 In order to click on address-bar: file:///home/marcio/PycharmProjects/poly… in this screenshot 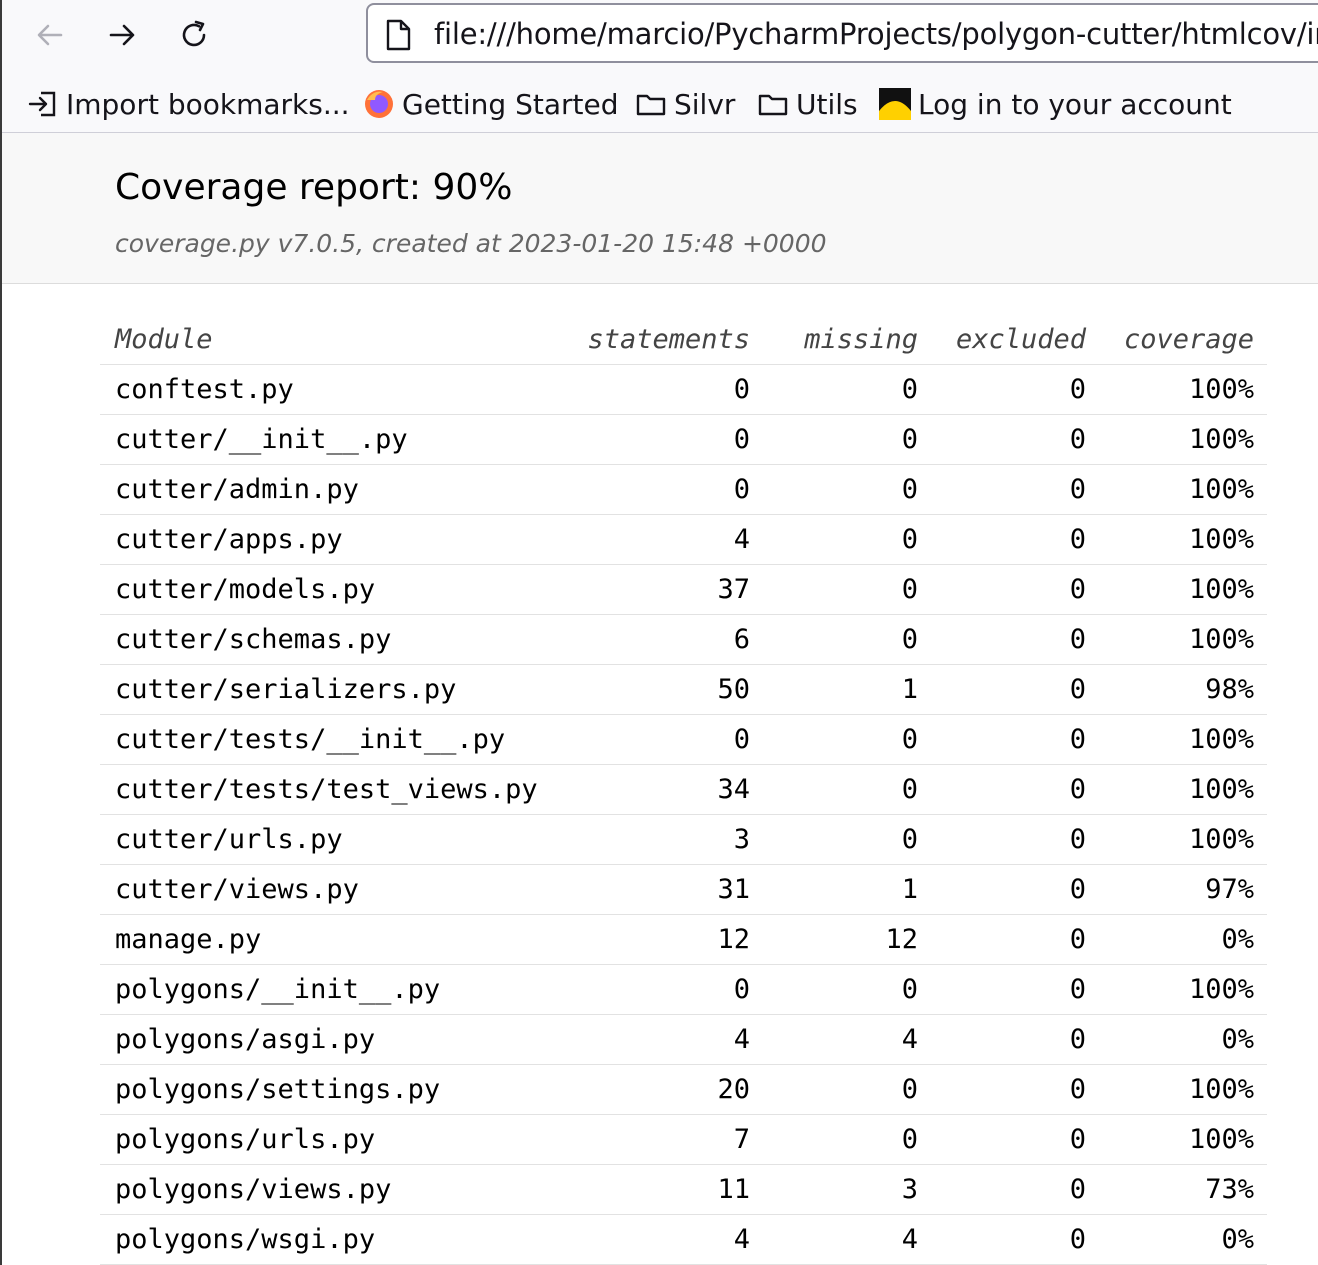, I will do `click(842, 33)`.